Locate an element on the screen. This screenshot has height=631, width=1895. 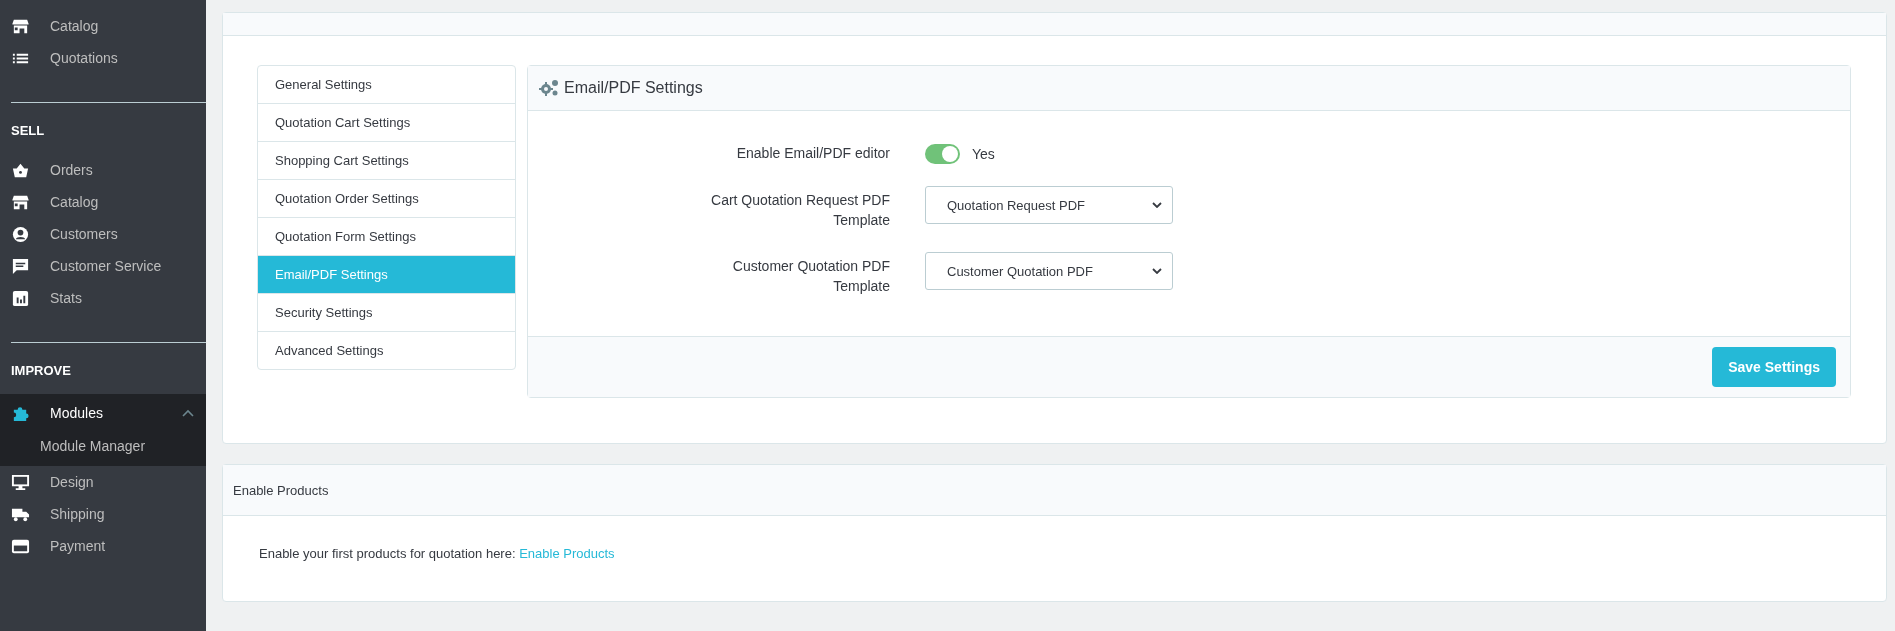
field-label: Enable Email/PDF editor is located at coordinates (812, 153).